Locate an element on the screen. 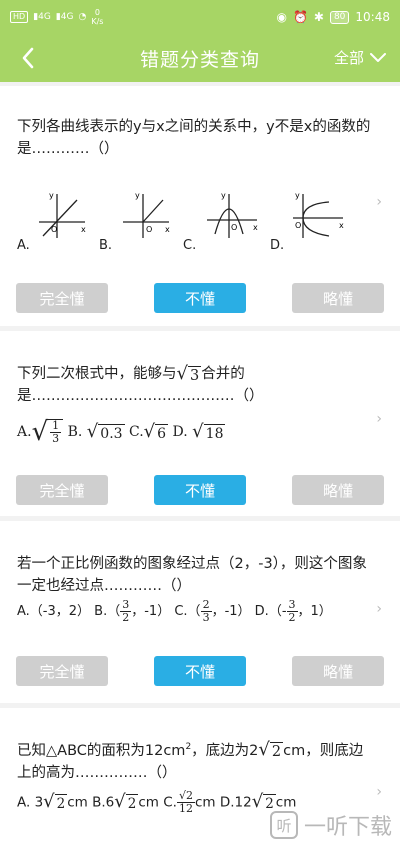 The width and height of the screenshot is (400, 845). answer-options: A. 3 √ 2 cm B.6 √ 2 cm C. √2 12 cm D.12 √ 2 cm is located at coordinates (156, 802).